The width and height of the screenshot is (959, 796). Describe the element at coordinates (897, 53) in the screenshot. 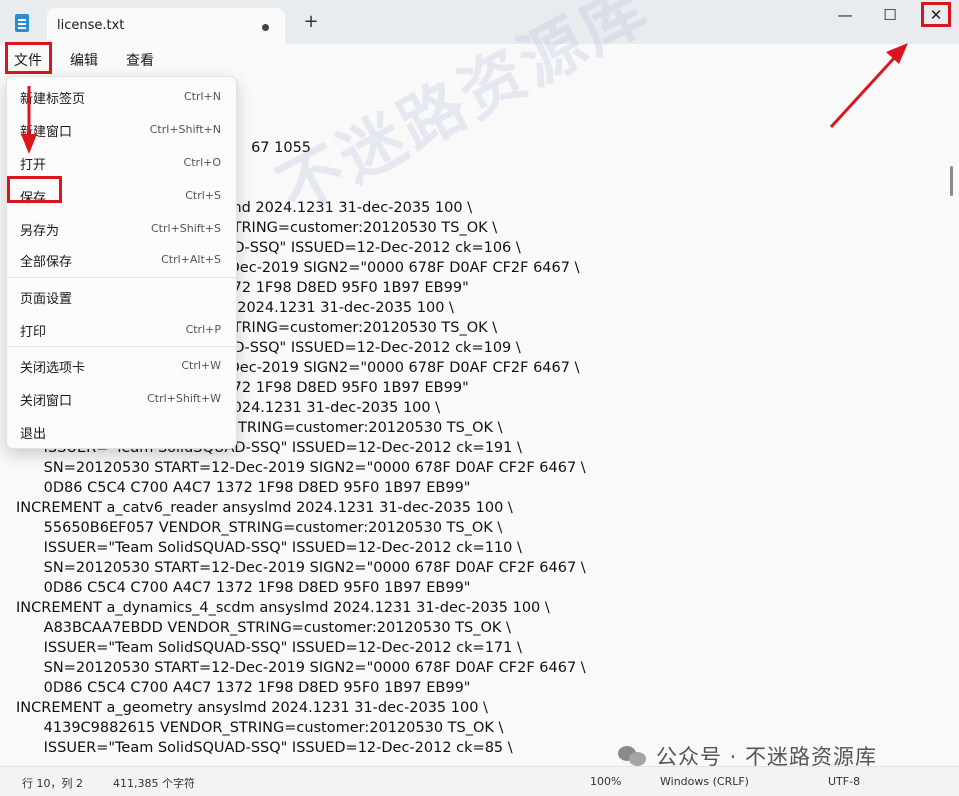

I see `arrow-to-close-head` at that location.